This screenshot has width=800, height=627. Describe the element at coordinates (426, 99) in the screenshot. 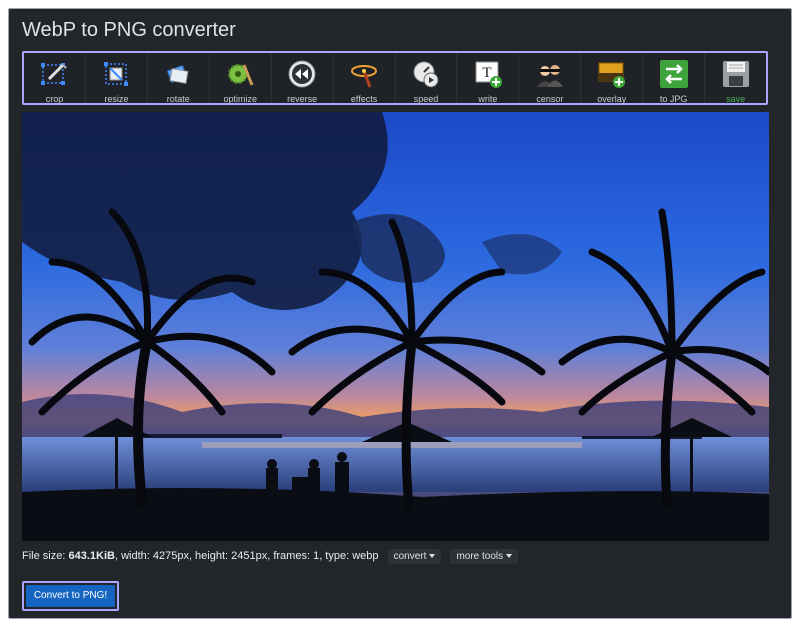

I see `tool-speed-label: speed` at that location.